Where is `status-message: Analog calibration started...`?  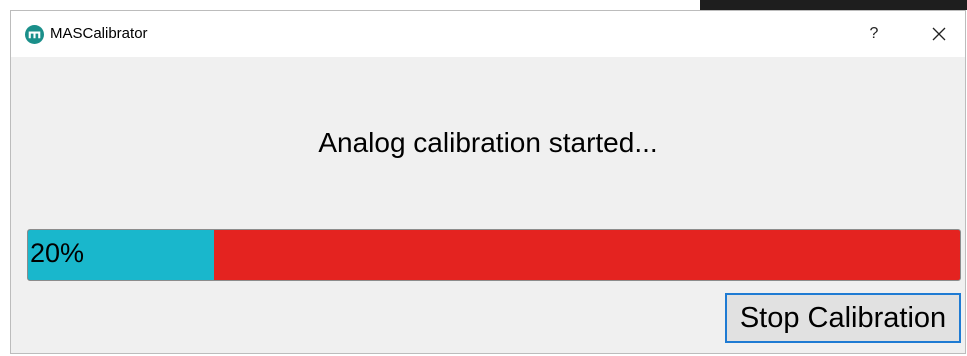
status-message: Analog calibration started... is located at coordinates (488, 142).